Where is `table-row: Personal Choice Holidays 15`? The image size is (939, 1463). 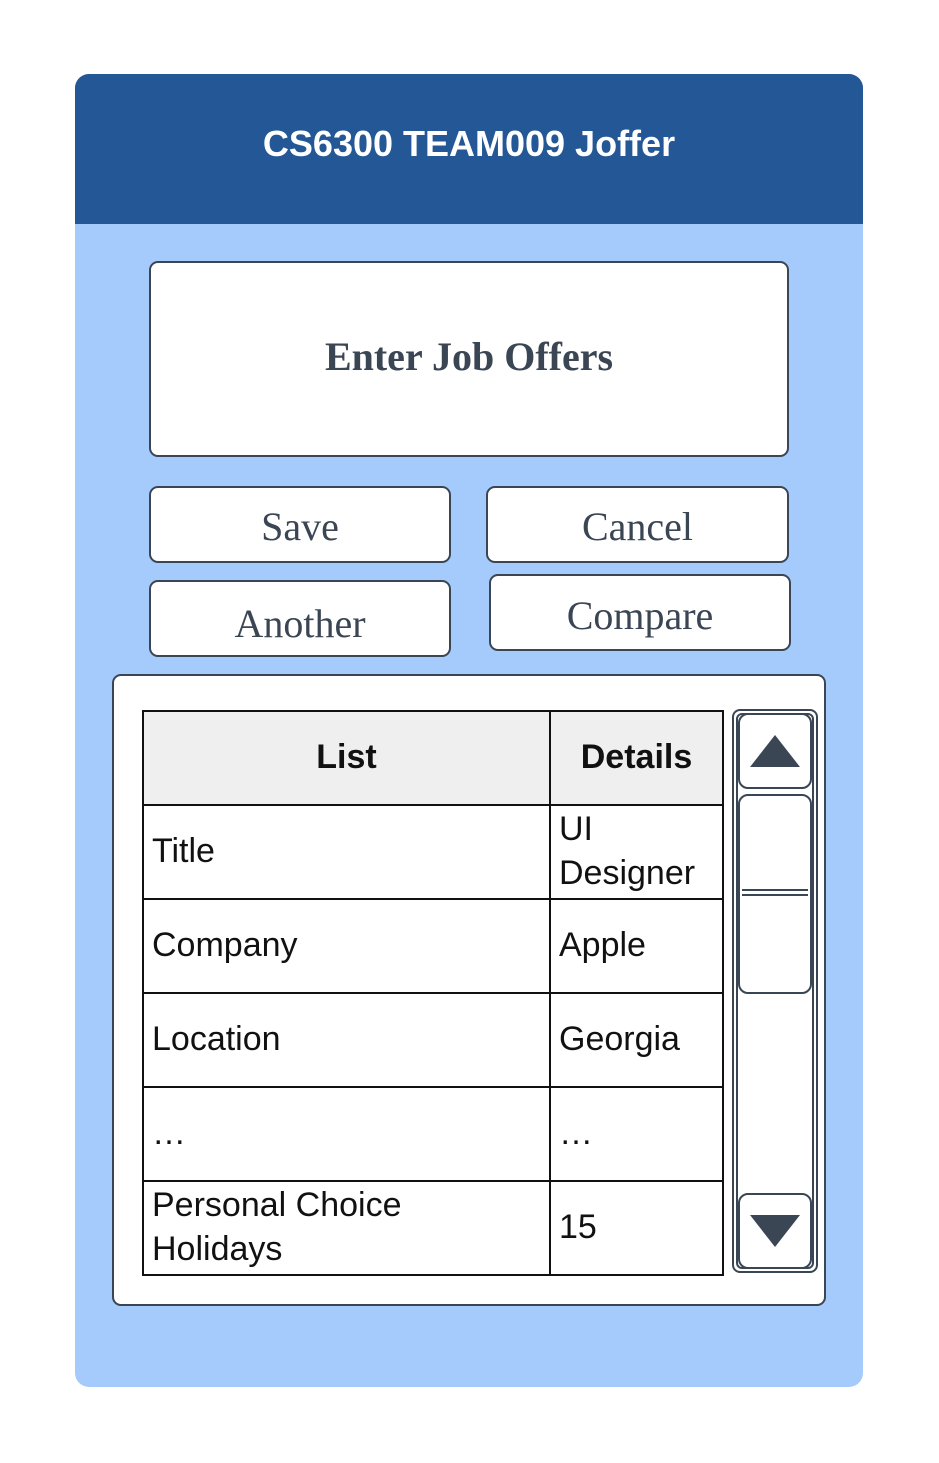 table-row: Personal Choice Holidays 15 is located at coordinates (433, 1228).